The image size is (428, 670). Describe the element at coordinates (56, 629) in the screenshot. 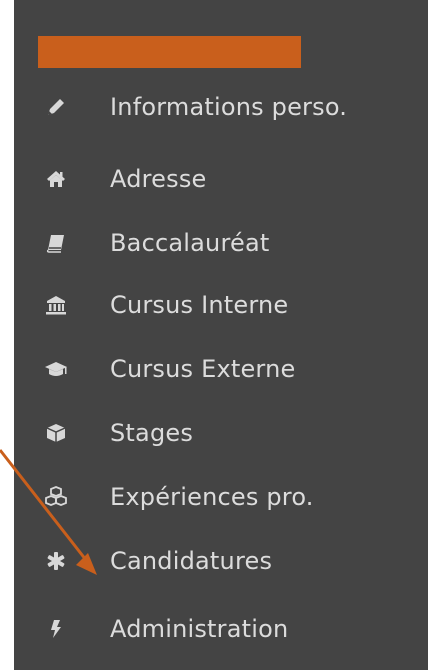

I see `bolt-icon` at that location.